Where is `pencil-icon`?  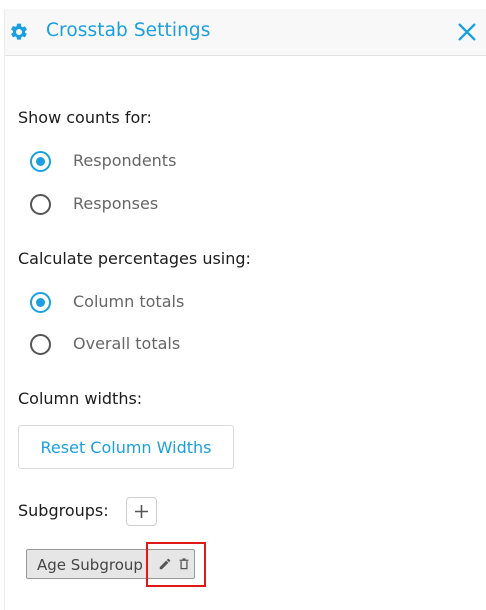 pencil-icon is located at coordinates (165, 564).